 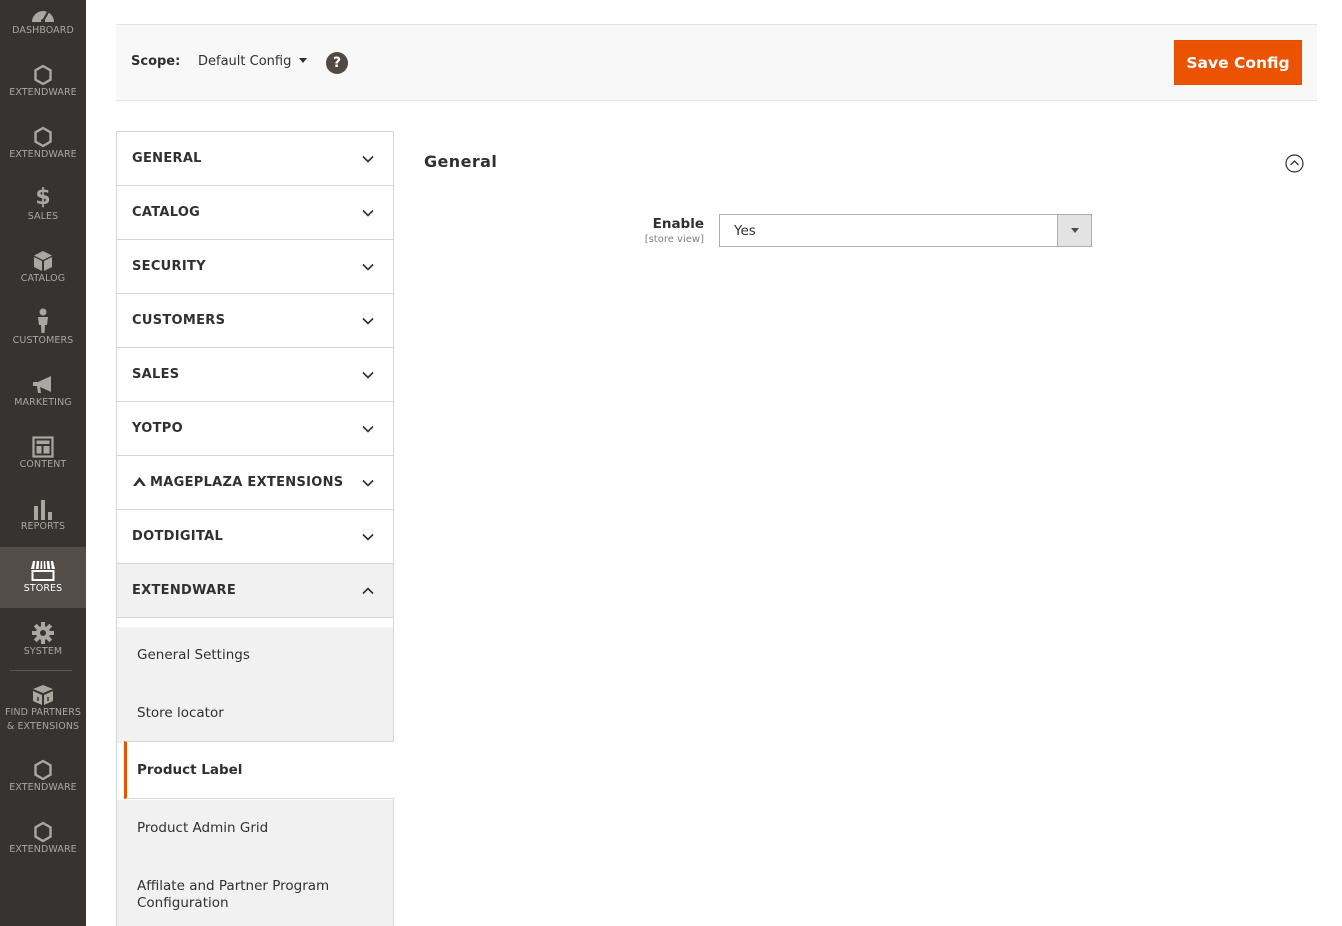 I want to click on tab-dotdigital-label: DOTDIGITAL, so click(x=178, y=536).